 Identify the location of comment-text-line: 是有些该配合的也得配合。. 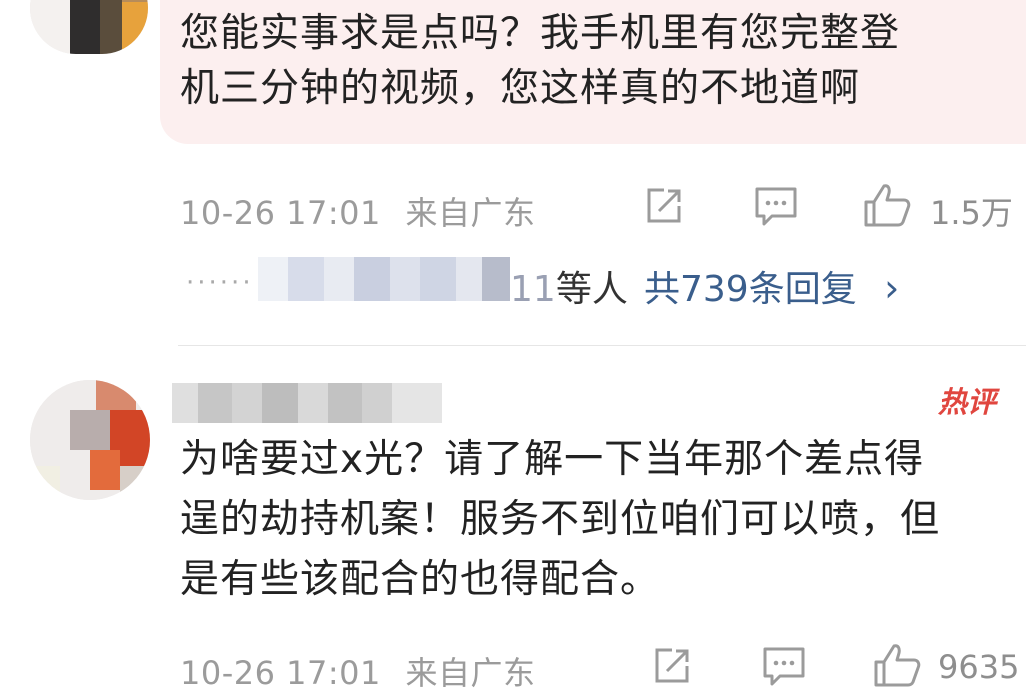
(420, 579).